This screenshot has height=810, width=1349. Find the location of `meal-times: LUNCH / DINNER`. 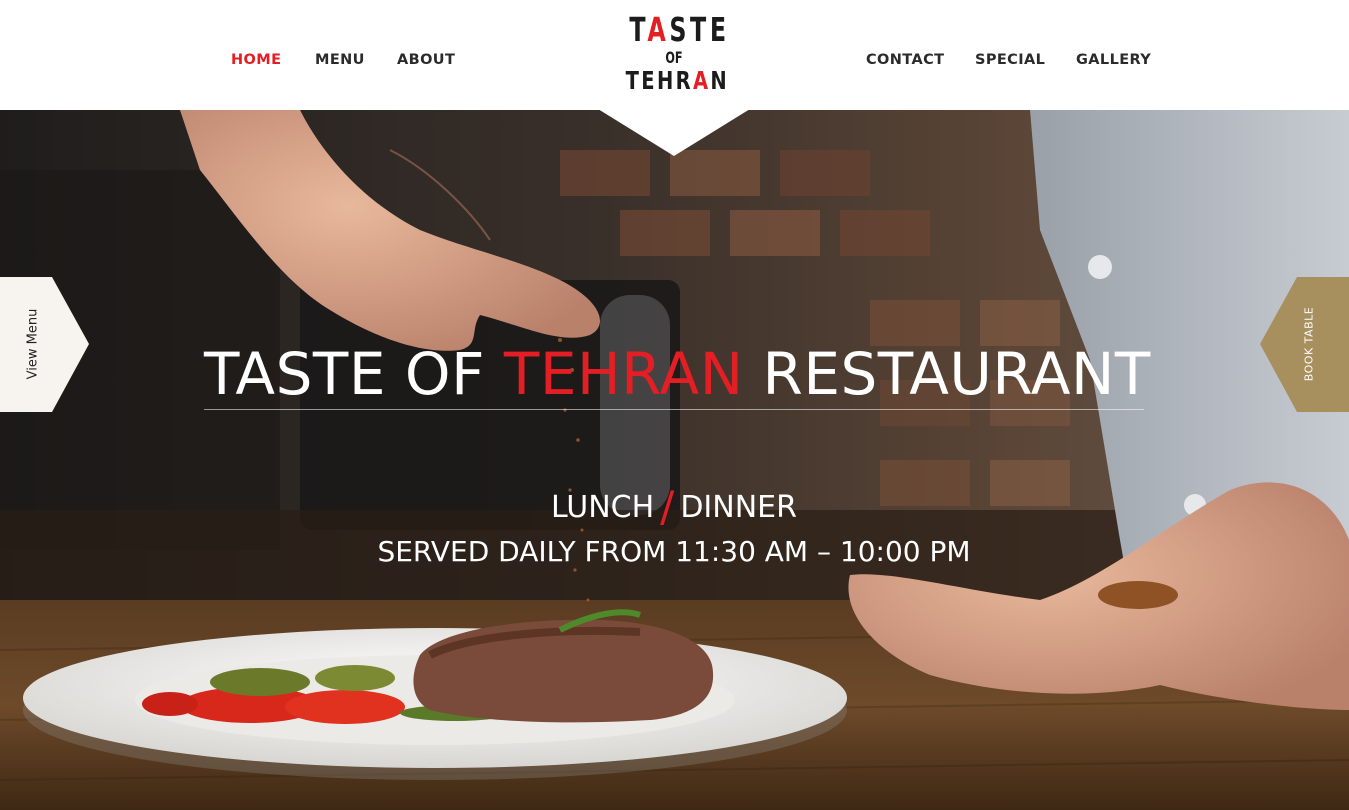

meal-times: LUNCH / DINNER is located at coordinates (674, 506).